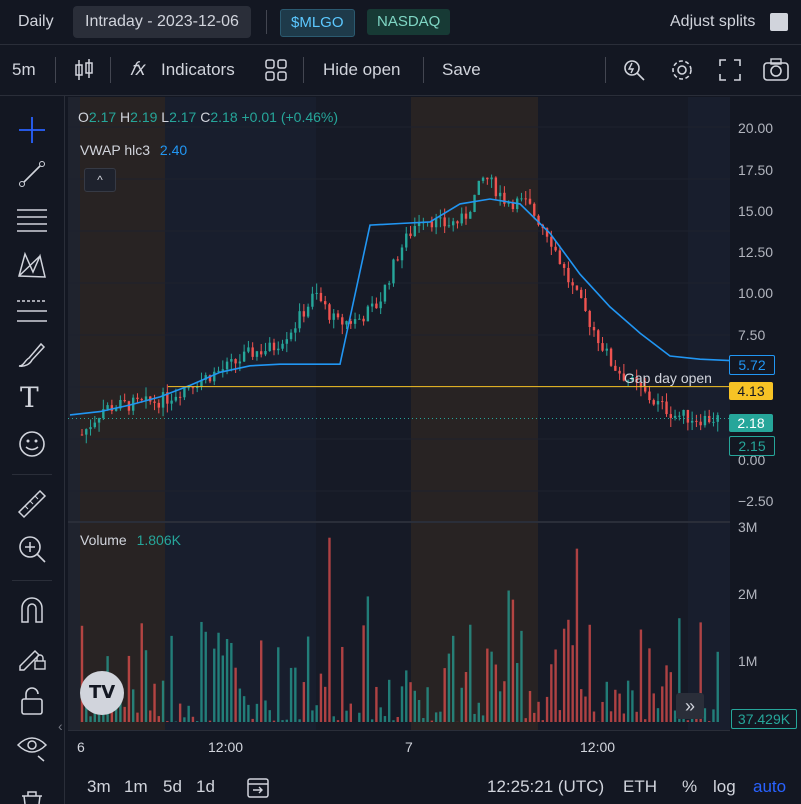 This screenshot has width=801, height=804. Describe the element at coordinates (712, 22) in the screenshot. I see `adjust-splits-label: Adjust splits` at that location.